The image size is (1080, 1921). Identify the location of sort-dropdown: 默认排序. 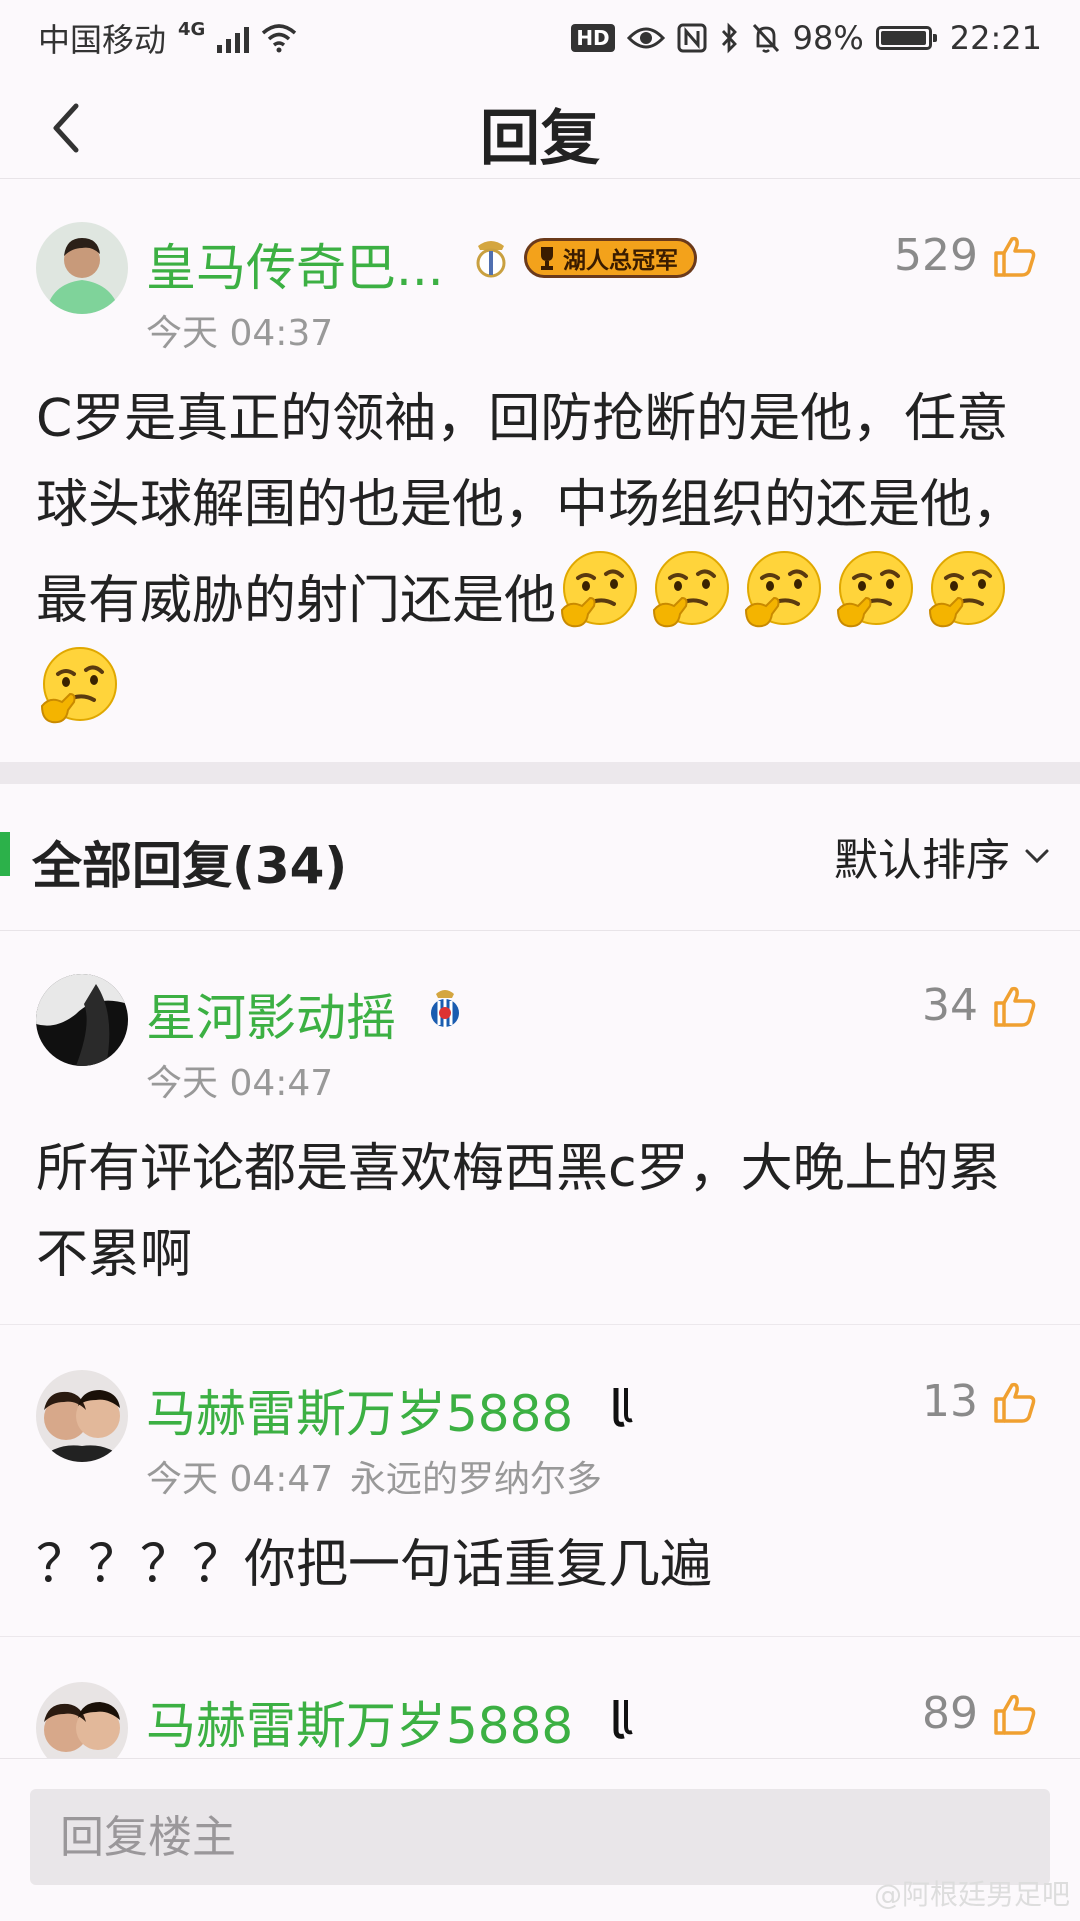
(942, 856).